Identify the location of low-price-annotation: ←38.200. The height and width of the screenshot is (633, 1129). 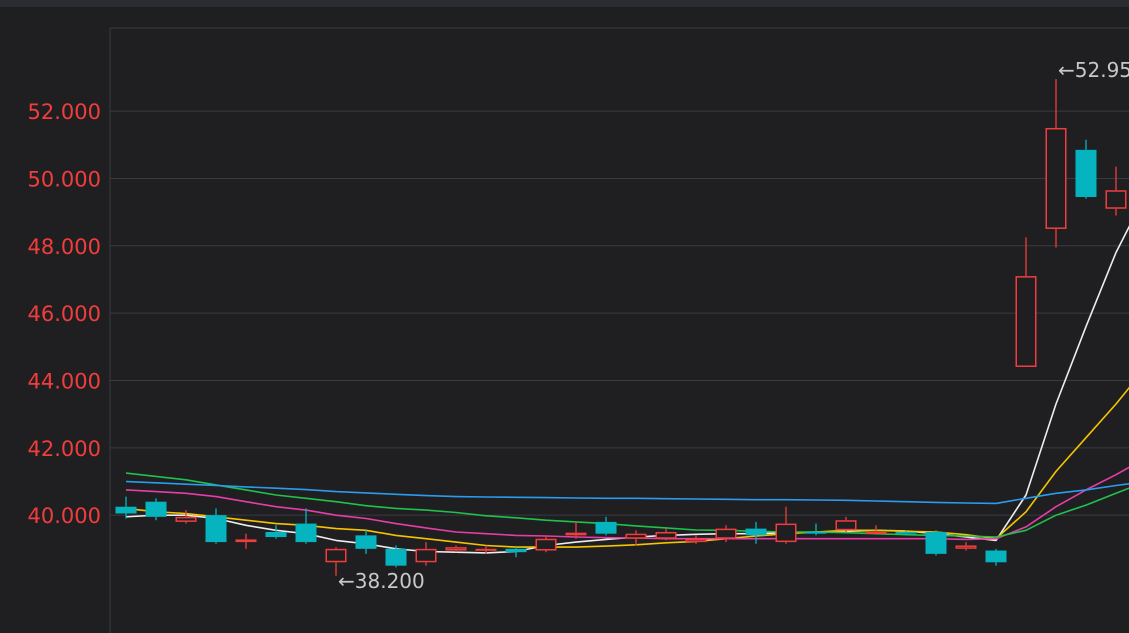
(381, 581).